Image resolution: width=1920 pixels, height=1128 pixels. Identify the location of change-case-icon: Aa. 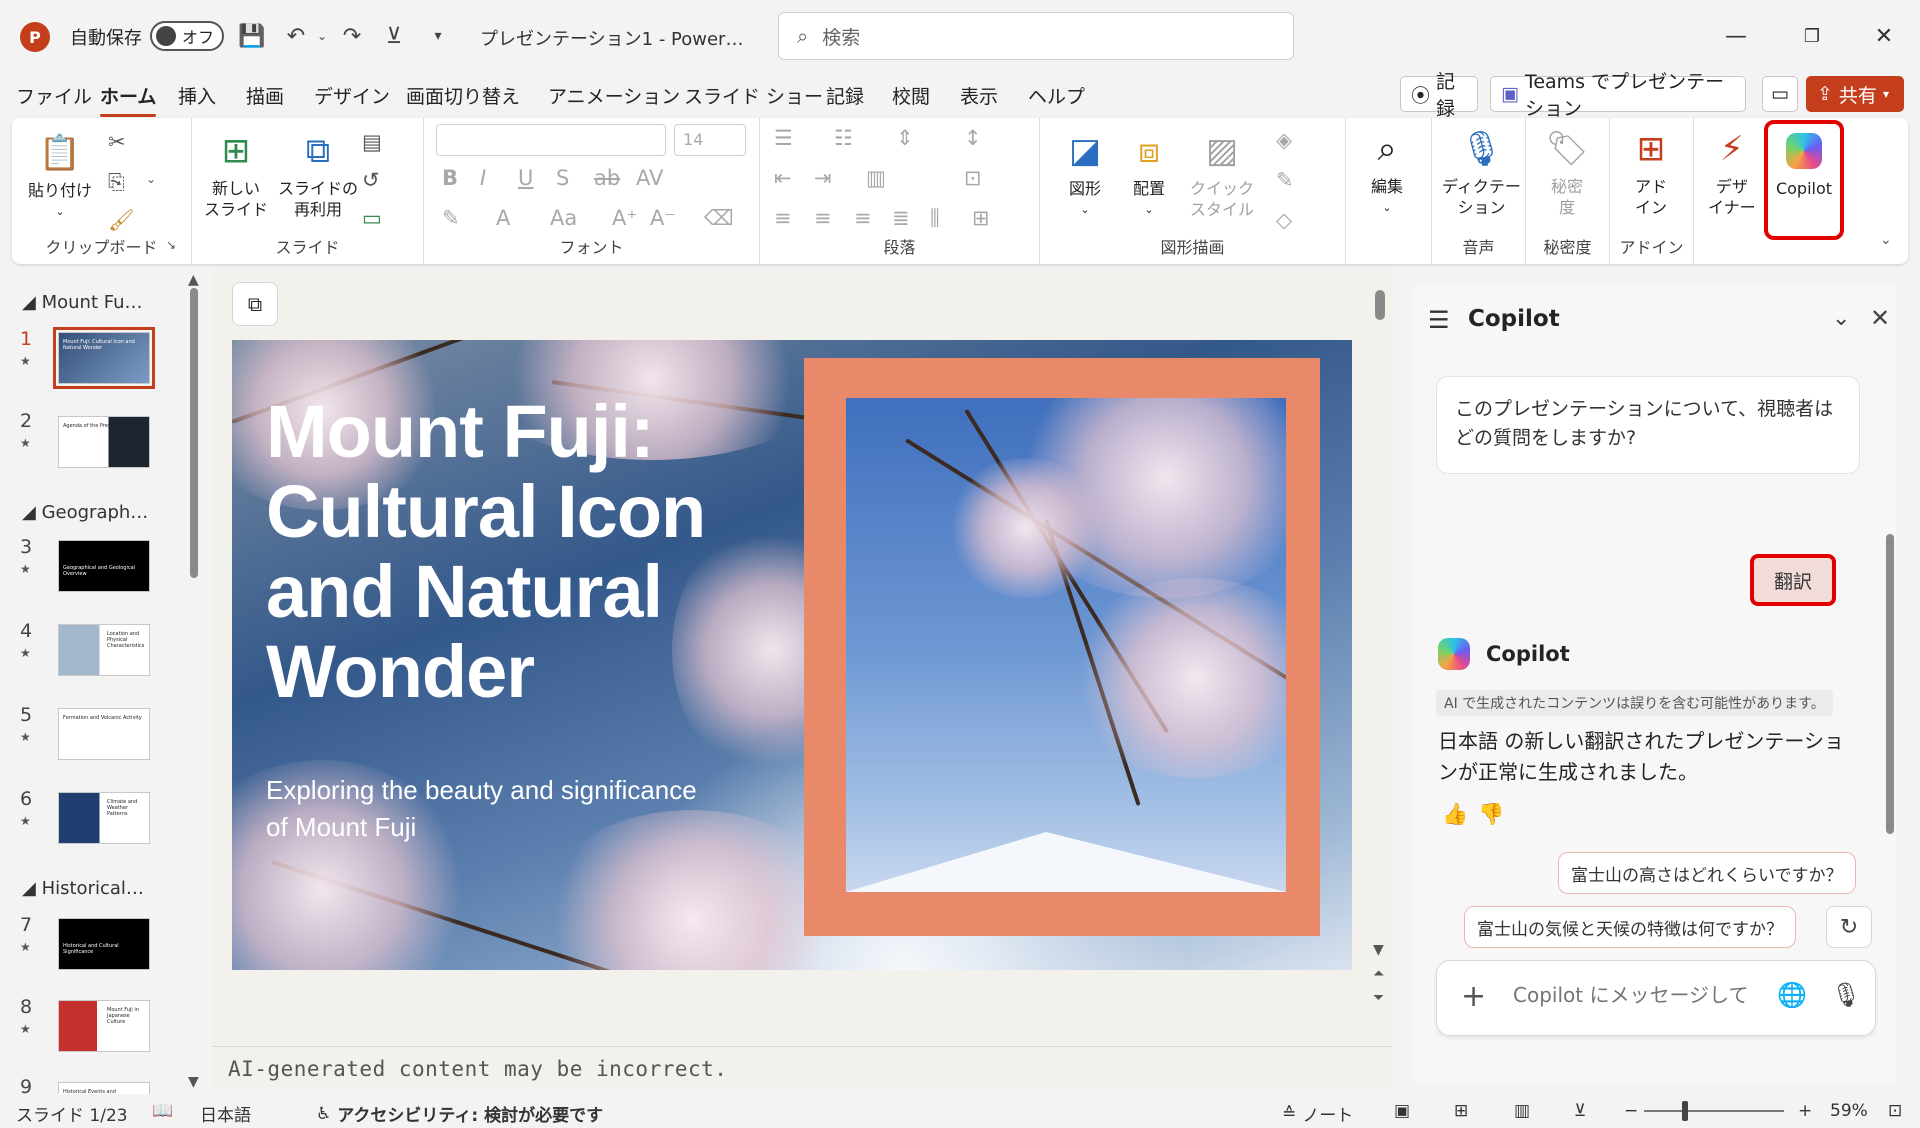
(563, 218).